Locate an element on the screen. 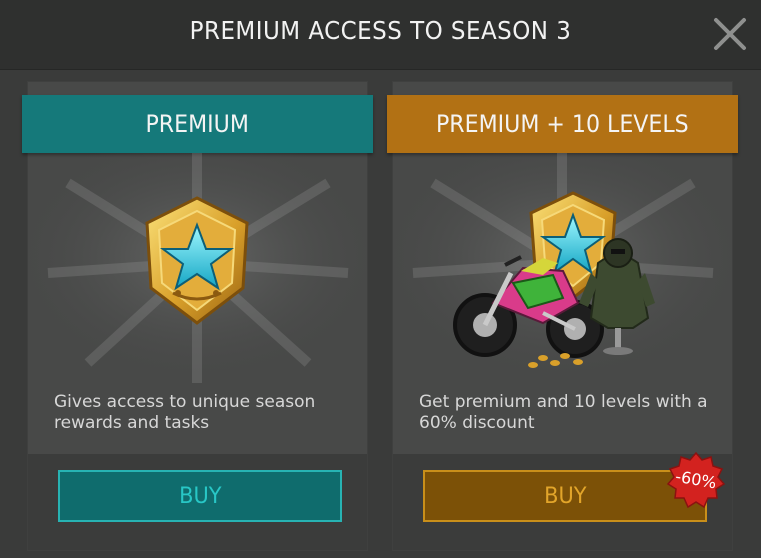  buy-premium-label: BUY is located at coordinates (200, 496).